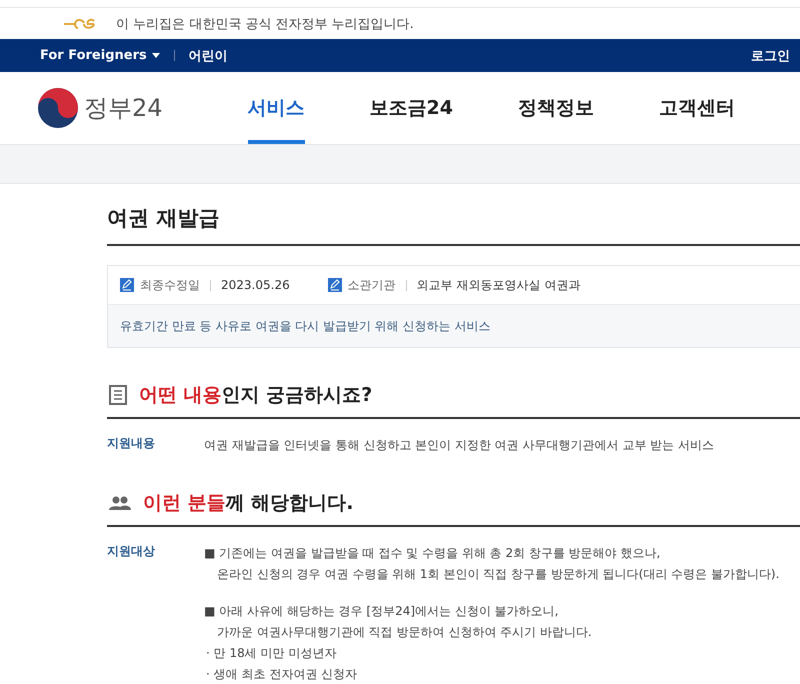 The image size is (800, 684). Describe the element at coordinates (770, 55) in the screenshot. I see `login-link: 로그인` at that location.